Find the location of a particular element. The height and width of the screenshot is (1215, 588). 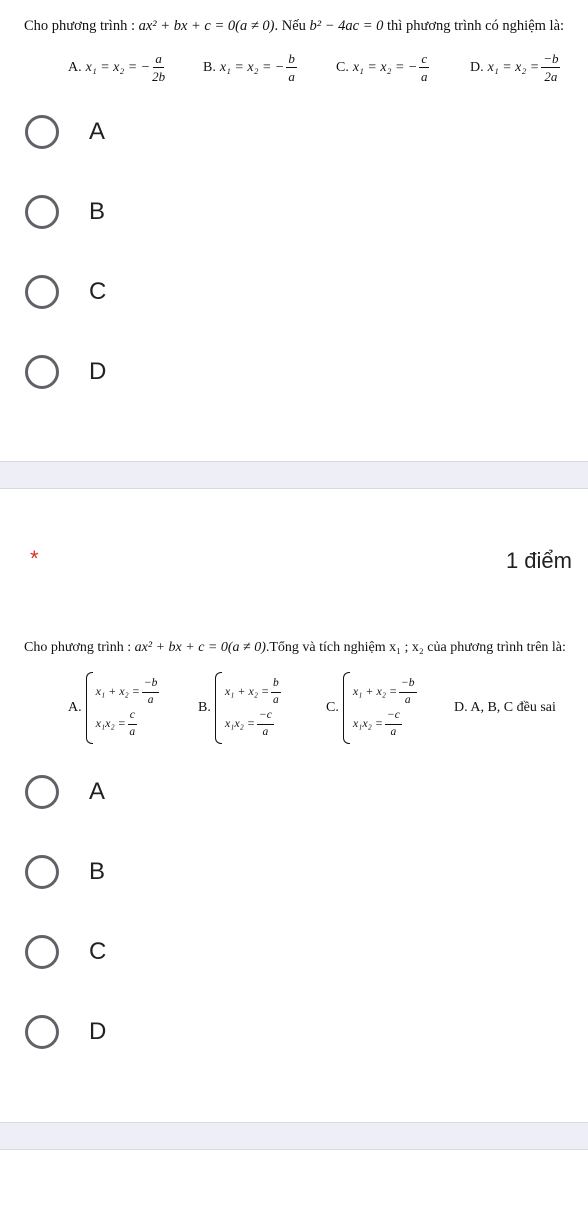

q1-choice-d: D. x₁ = x₂ = −b 2a is located at coordinates (516, 67).